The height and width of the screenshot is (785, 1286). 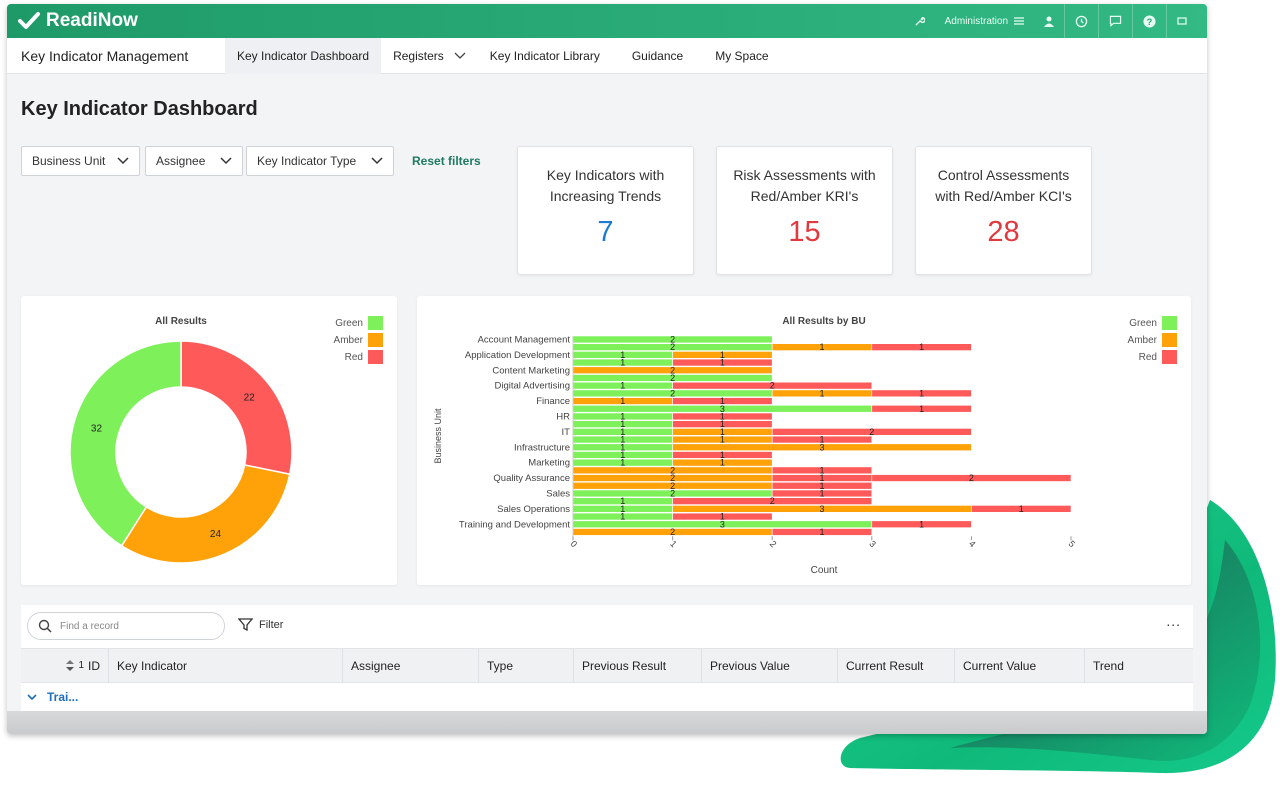 I want to click on legend-swatch-green, so click(x=1169, y=323).